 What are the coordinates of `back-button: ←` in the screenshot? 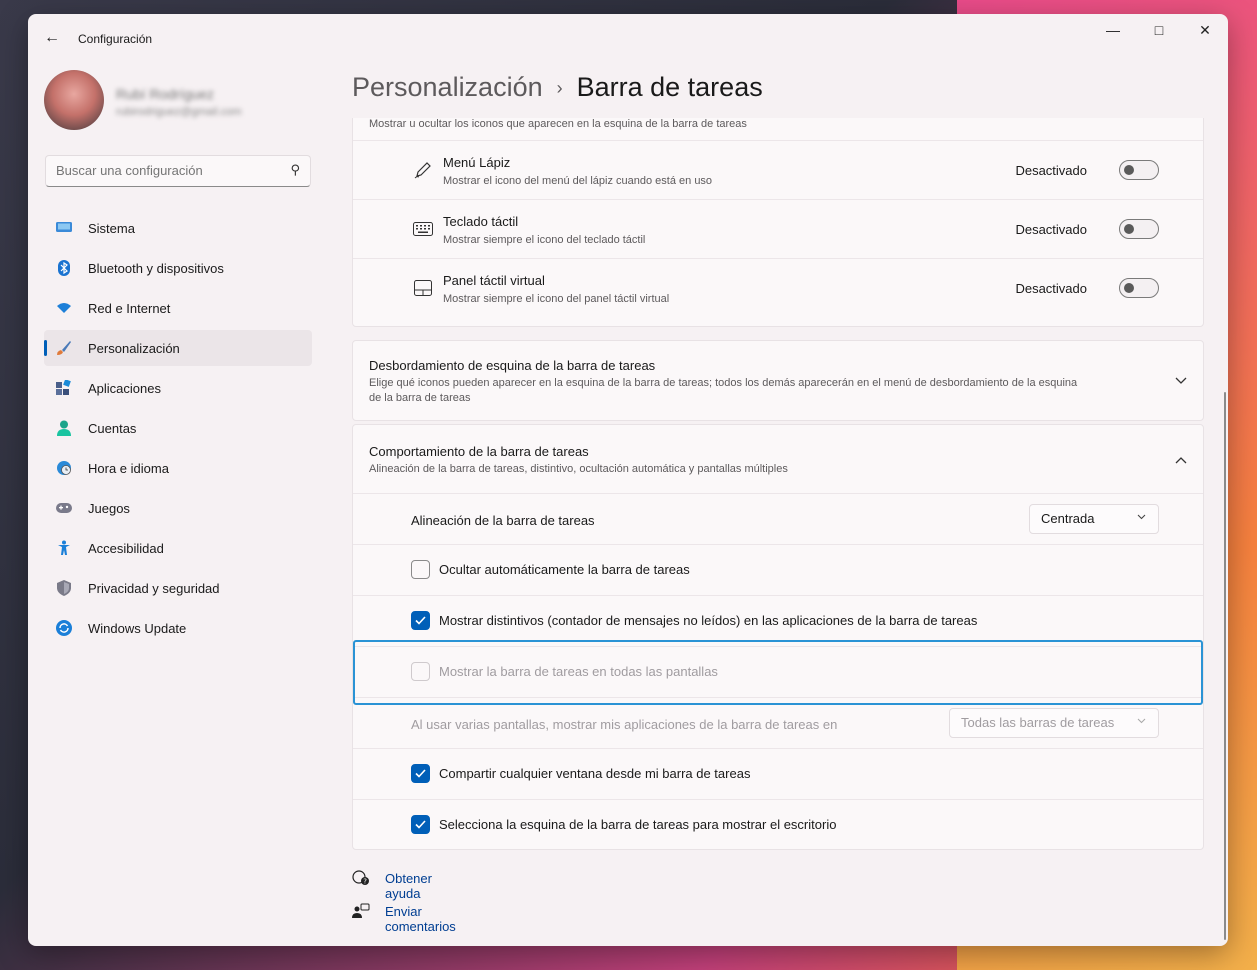 It's located at (52, 38).